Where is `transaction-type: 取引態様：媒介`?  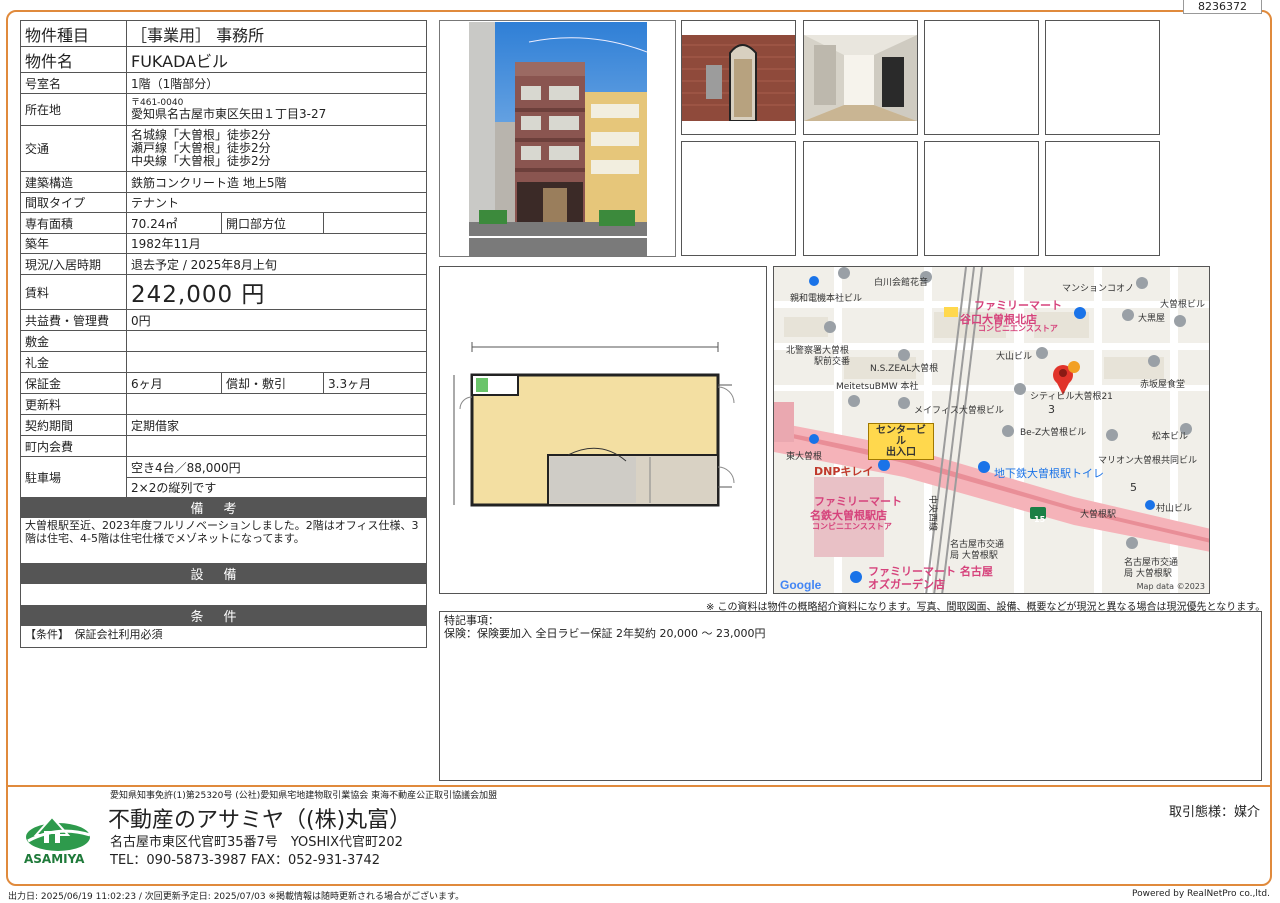 transaction-type: 取引態様：媒介 is located at coordinates (1214, 812).